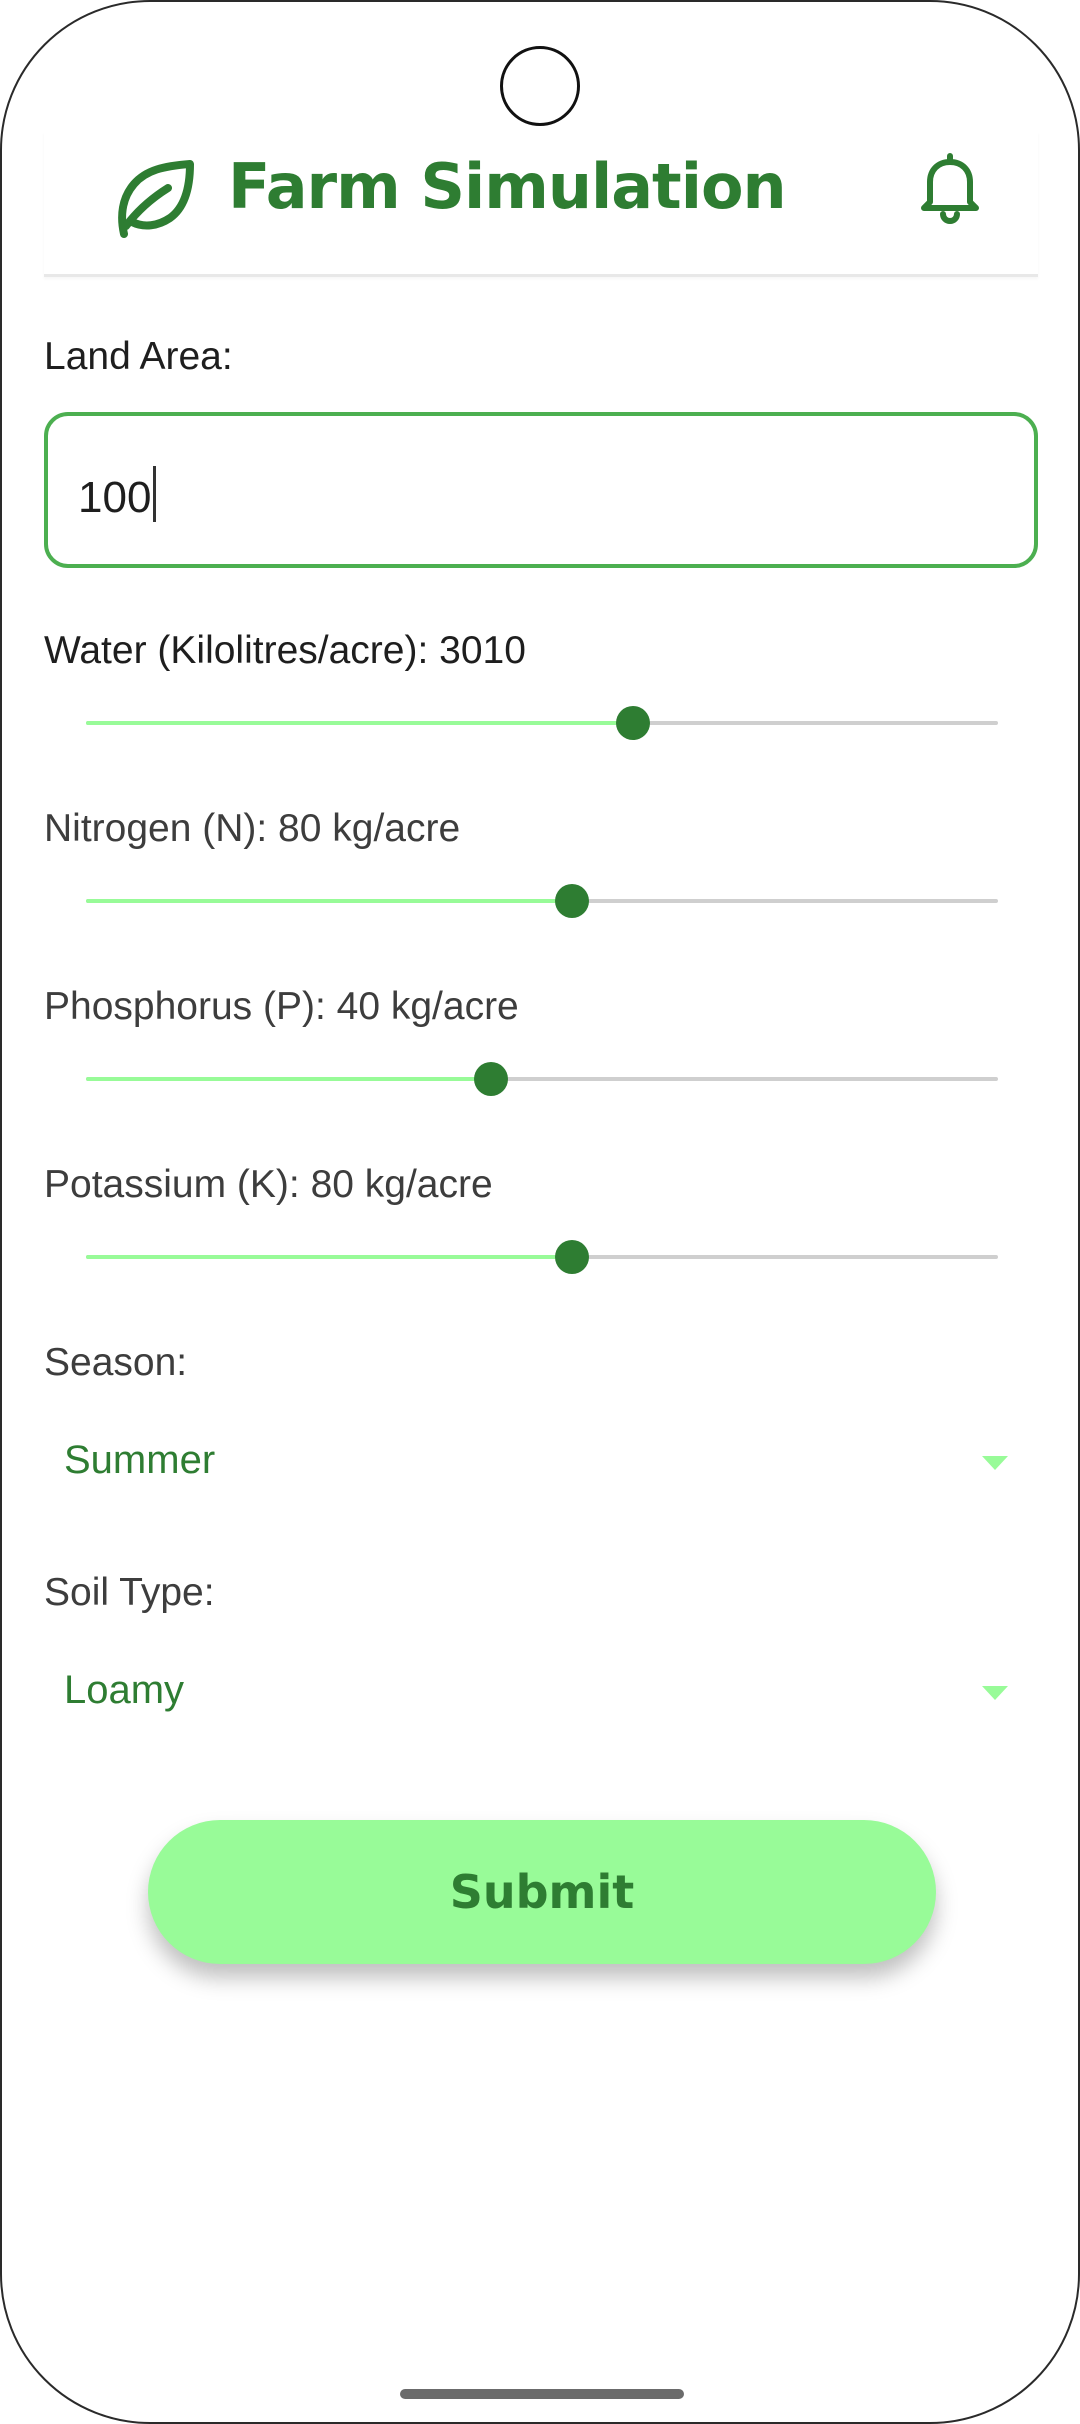 The height and width of the screenshot is (2424, 1080). Describe the element at coordinates (116, 1362) in the screenshot. I see `season-label: Season:` at that location.